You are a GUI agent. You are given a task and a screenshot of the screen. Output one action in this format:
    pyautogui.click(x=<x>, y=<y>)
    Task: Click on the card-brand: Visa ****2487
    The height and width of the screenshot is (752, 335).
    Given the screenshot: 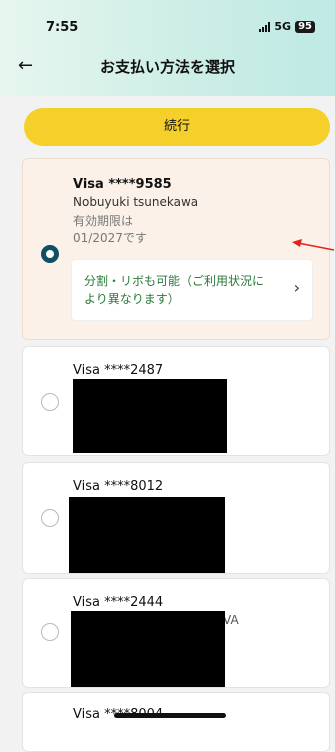 What is the action you would take?
    pyautogui.click(x=118, y=370)
    